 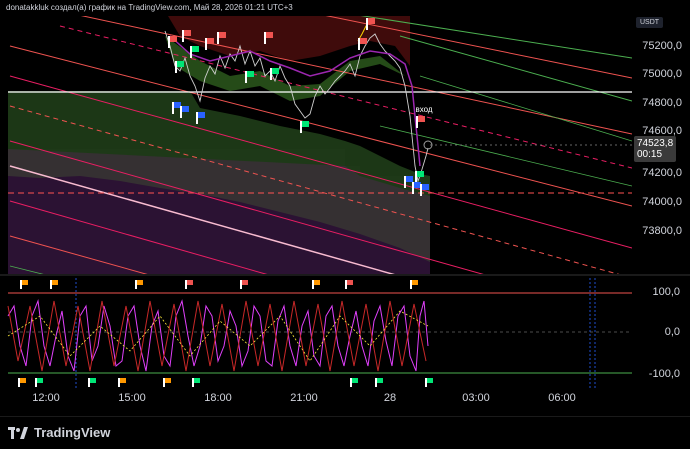 What do you see at coordinates (655, 143) in the screenshot?
I see `current-price-value: 74523,8` at bounding box center [655, 143].